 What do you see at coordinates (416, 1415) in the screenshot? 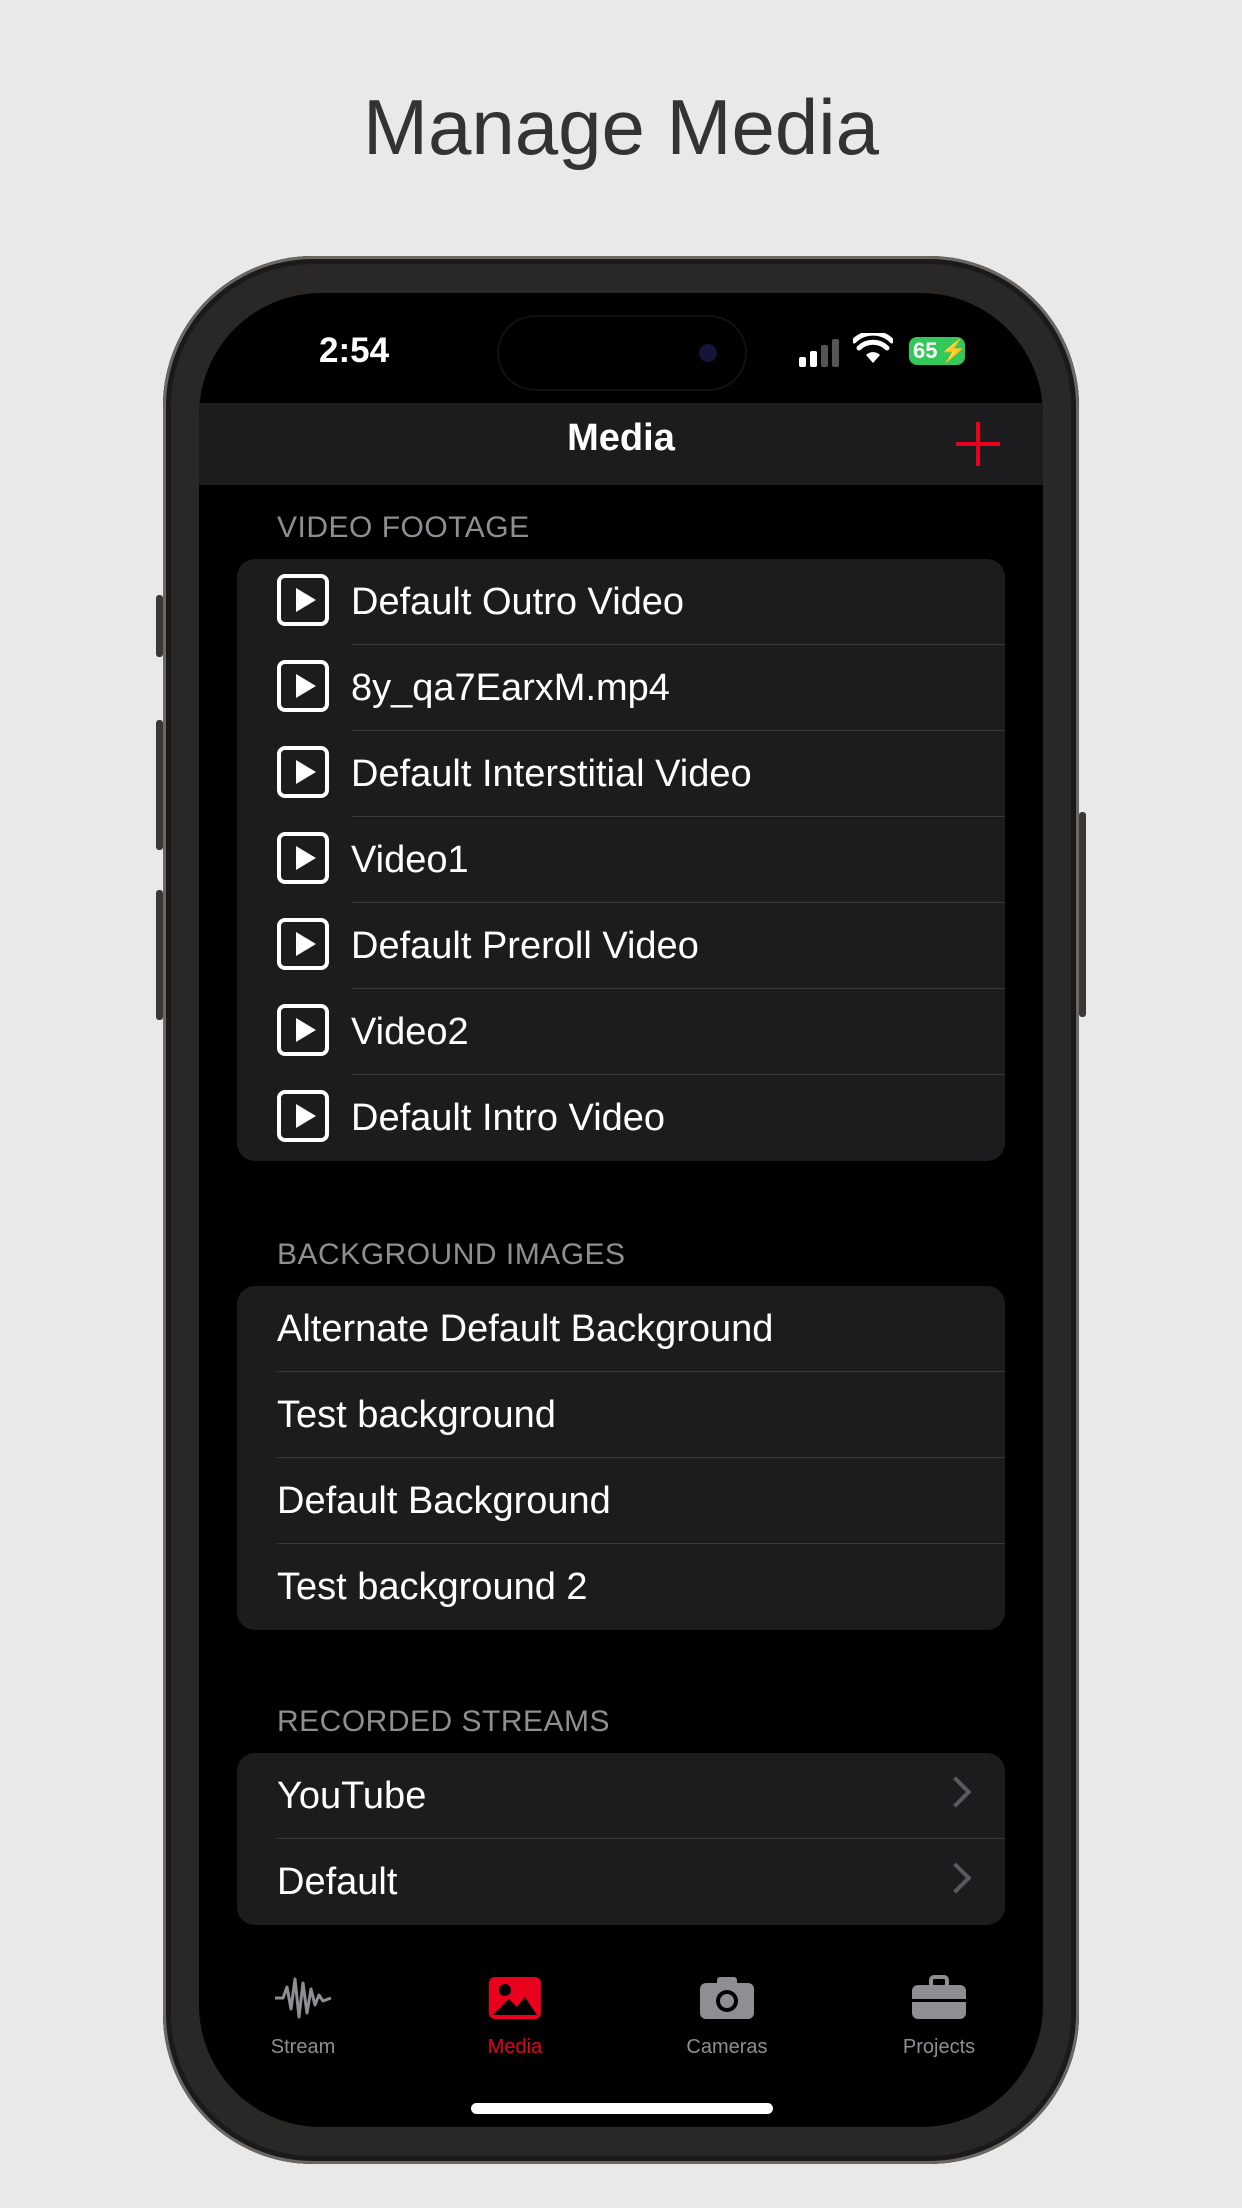
I see `list-item-label: Test background` at bounding box center [416, 1415].